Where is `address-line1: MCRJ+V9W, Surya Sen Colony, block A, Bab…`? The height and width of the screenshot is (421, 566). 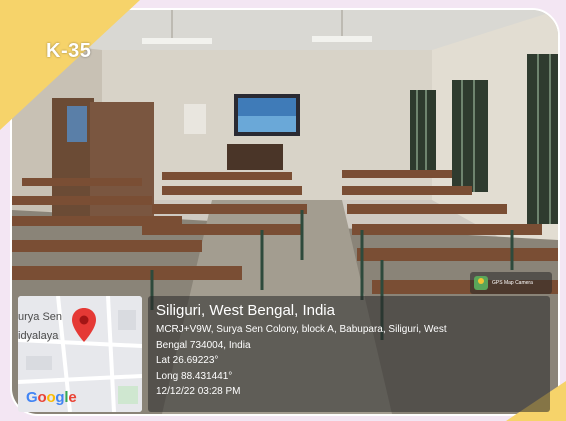
address-line1: MCRJ+V9W, Surya Sen Colony, block A, Bab… is located at coordinates (301, 329).